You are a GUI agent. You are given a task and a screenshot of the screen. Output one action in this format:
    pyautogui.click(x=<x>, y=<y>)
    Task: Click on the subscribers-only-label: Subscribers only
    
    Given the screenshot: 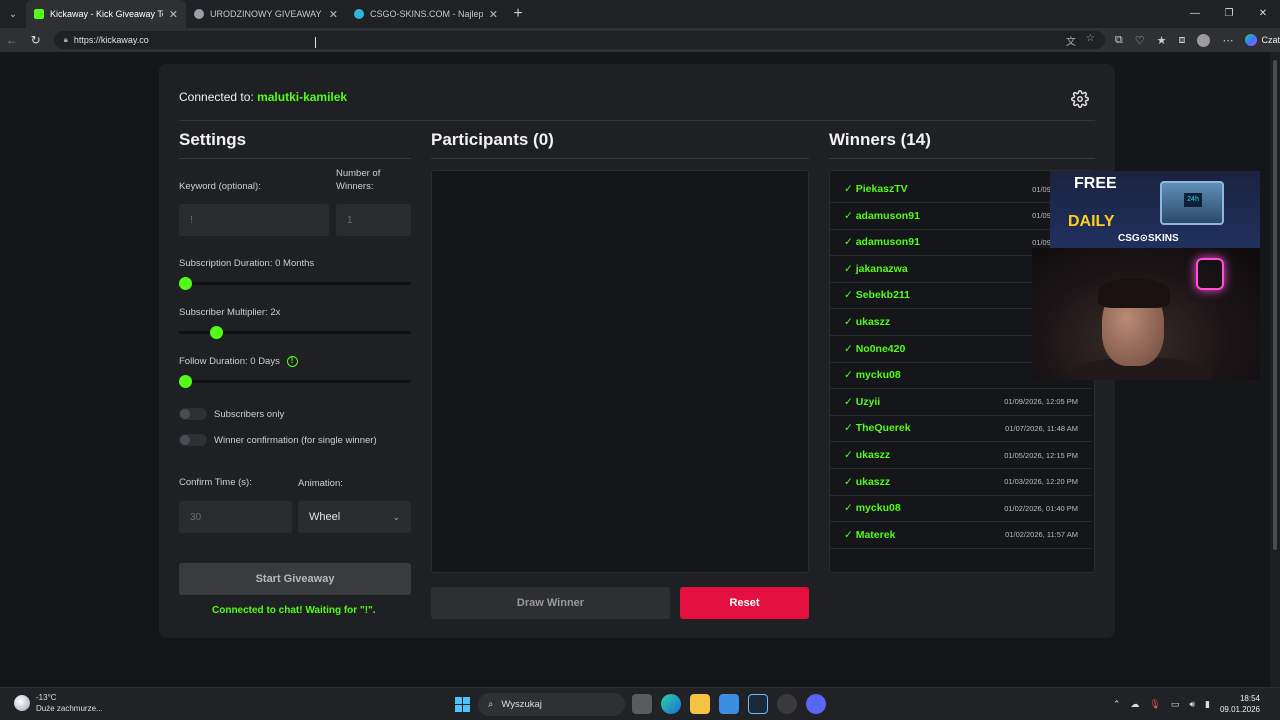 What is the action you would take?
    pyautogui.click(x=249, y=414)
    